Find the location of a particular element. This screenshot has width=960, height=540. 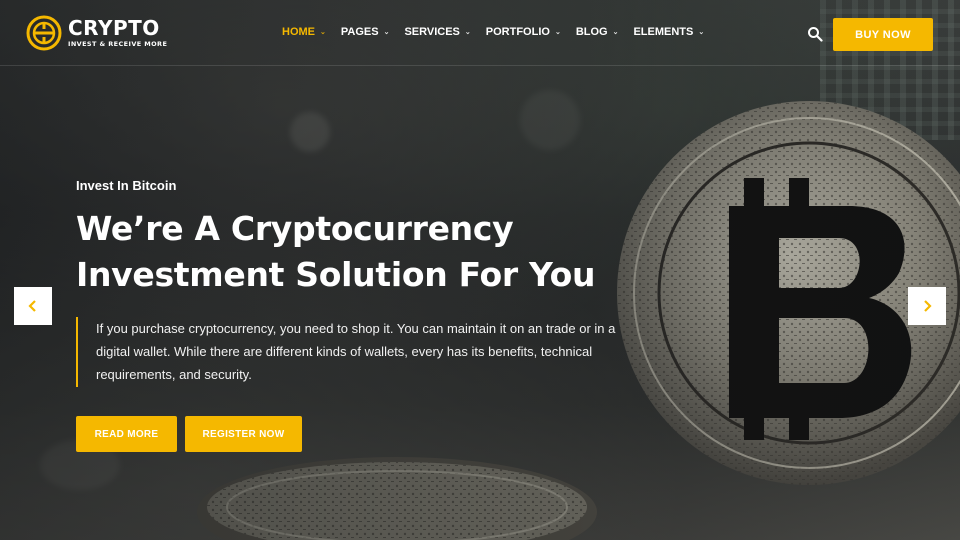

logo: CRYPTO INVEST & RECEIVE MORE is located at coordinates (96, 33).